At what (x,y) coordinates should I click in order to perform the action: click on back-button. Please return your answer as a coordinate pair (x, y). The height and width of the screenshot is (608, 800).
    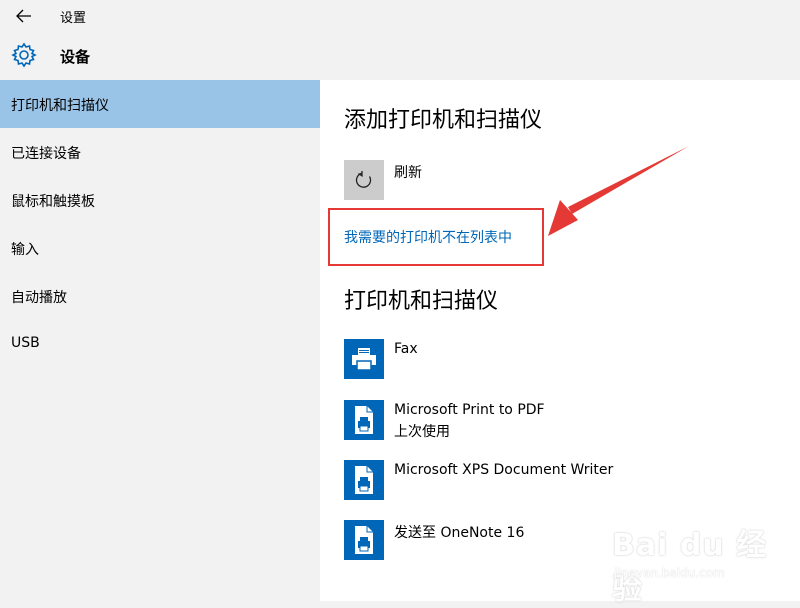
    Looking at the image, I should click on (24, 16).